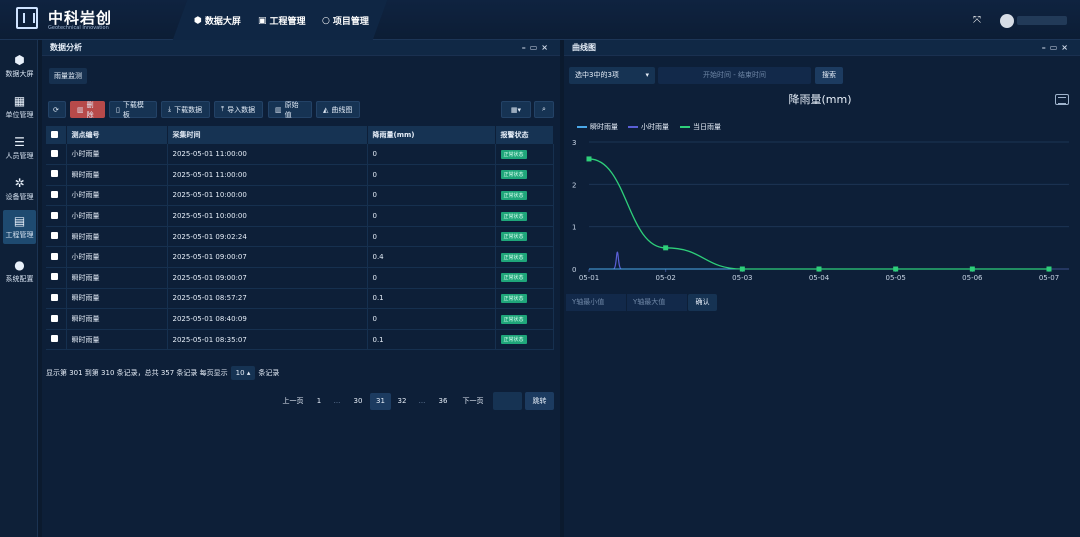 The width and height of the screenshot is (1080, 537). Describe the element at coordinates (19, 148) in the screenshot. I see `sidebar-item-people: ☰ 人员管理` at that location.